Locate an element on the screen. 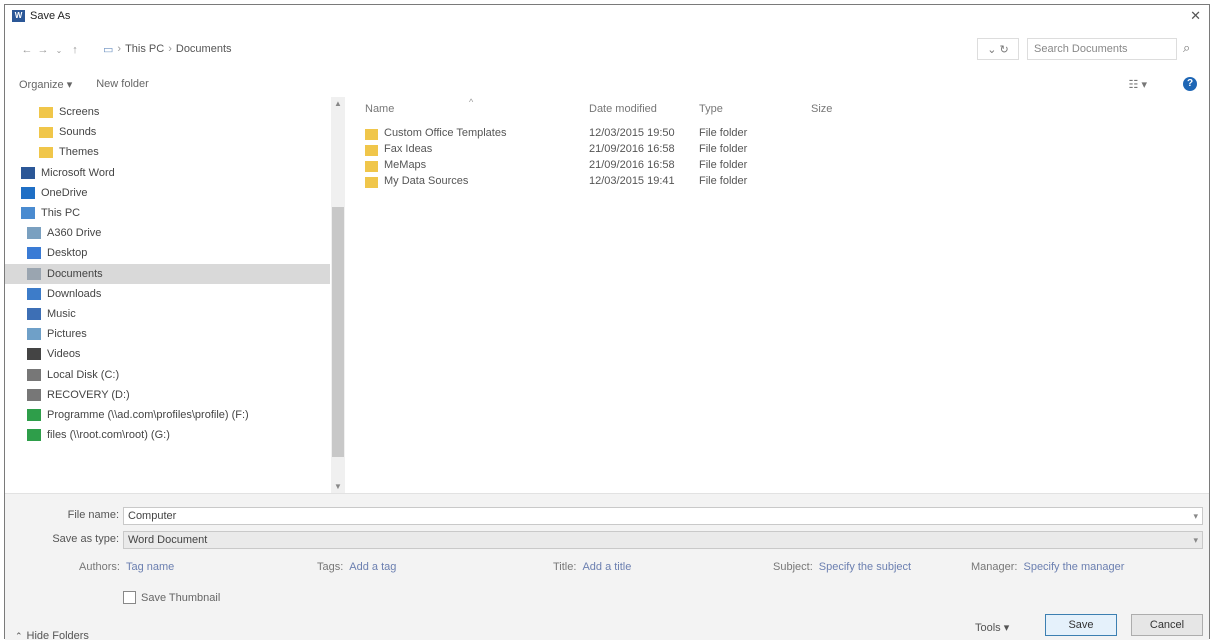  sort-caret-icon: ^ is located at coordinates (471, 102).